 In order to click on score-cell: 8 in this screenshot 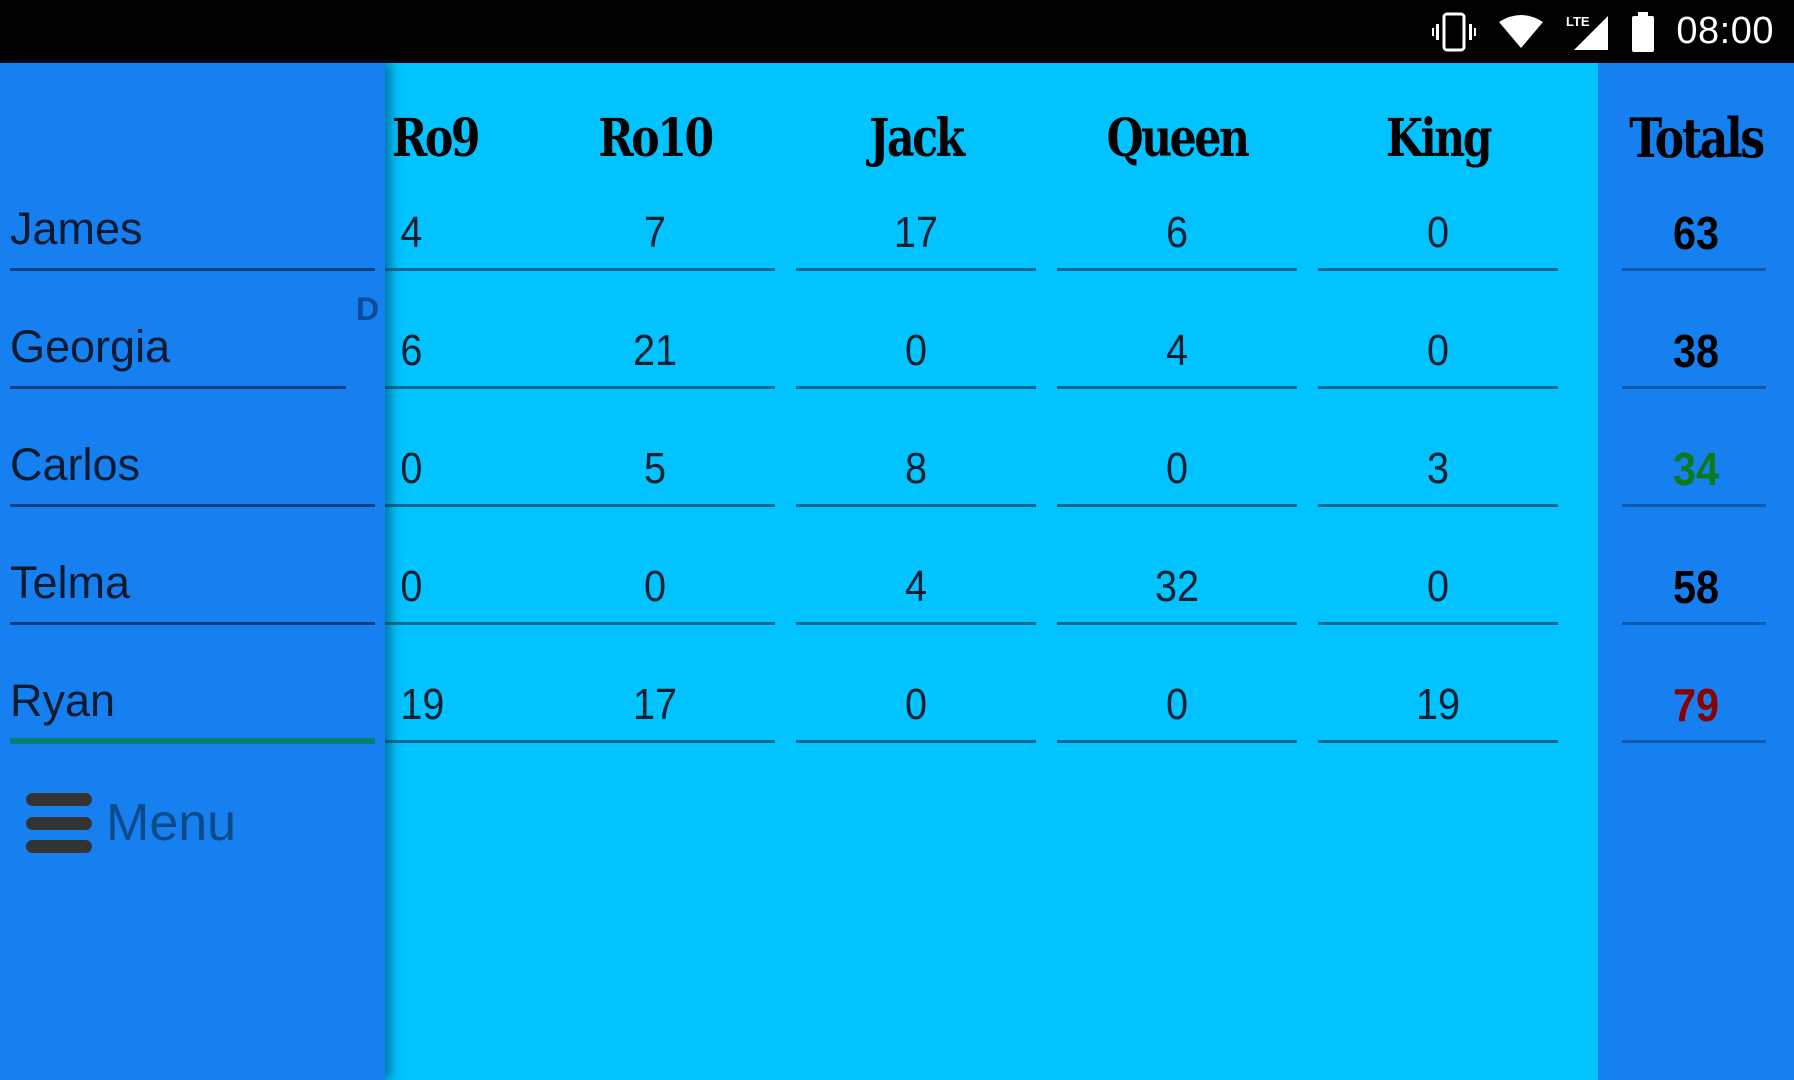, I will do `click(916, 478)`.